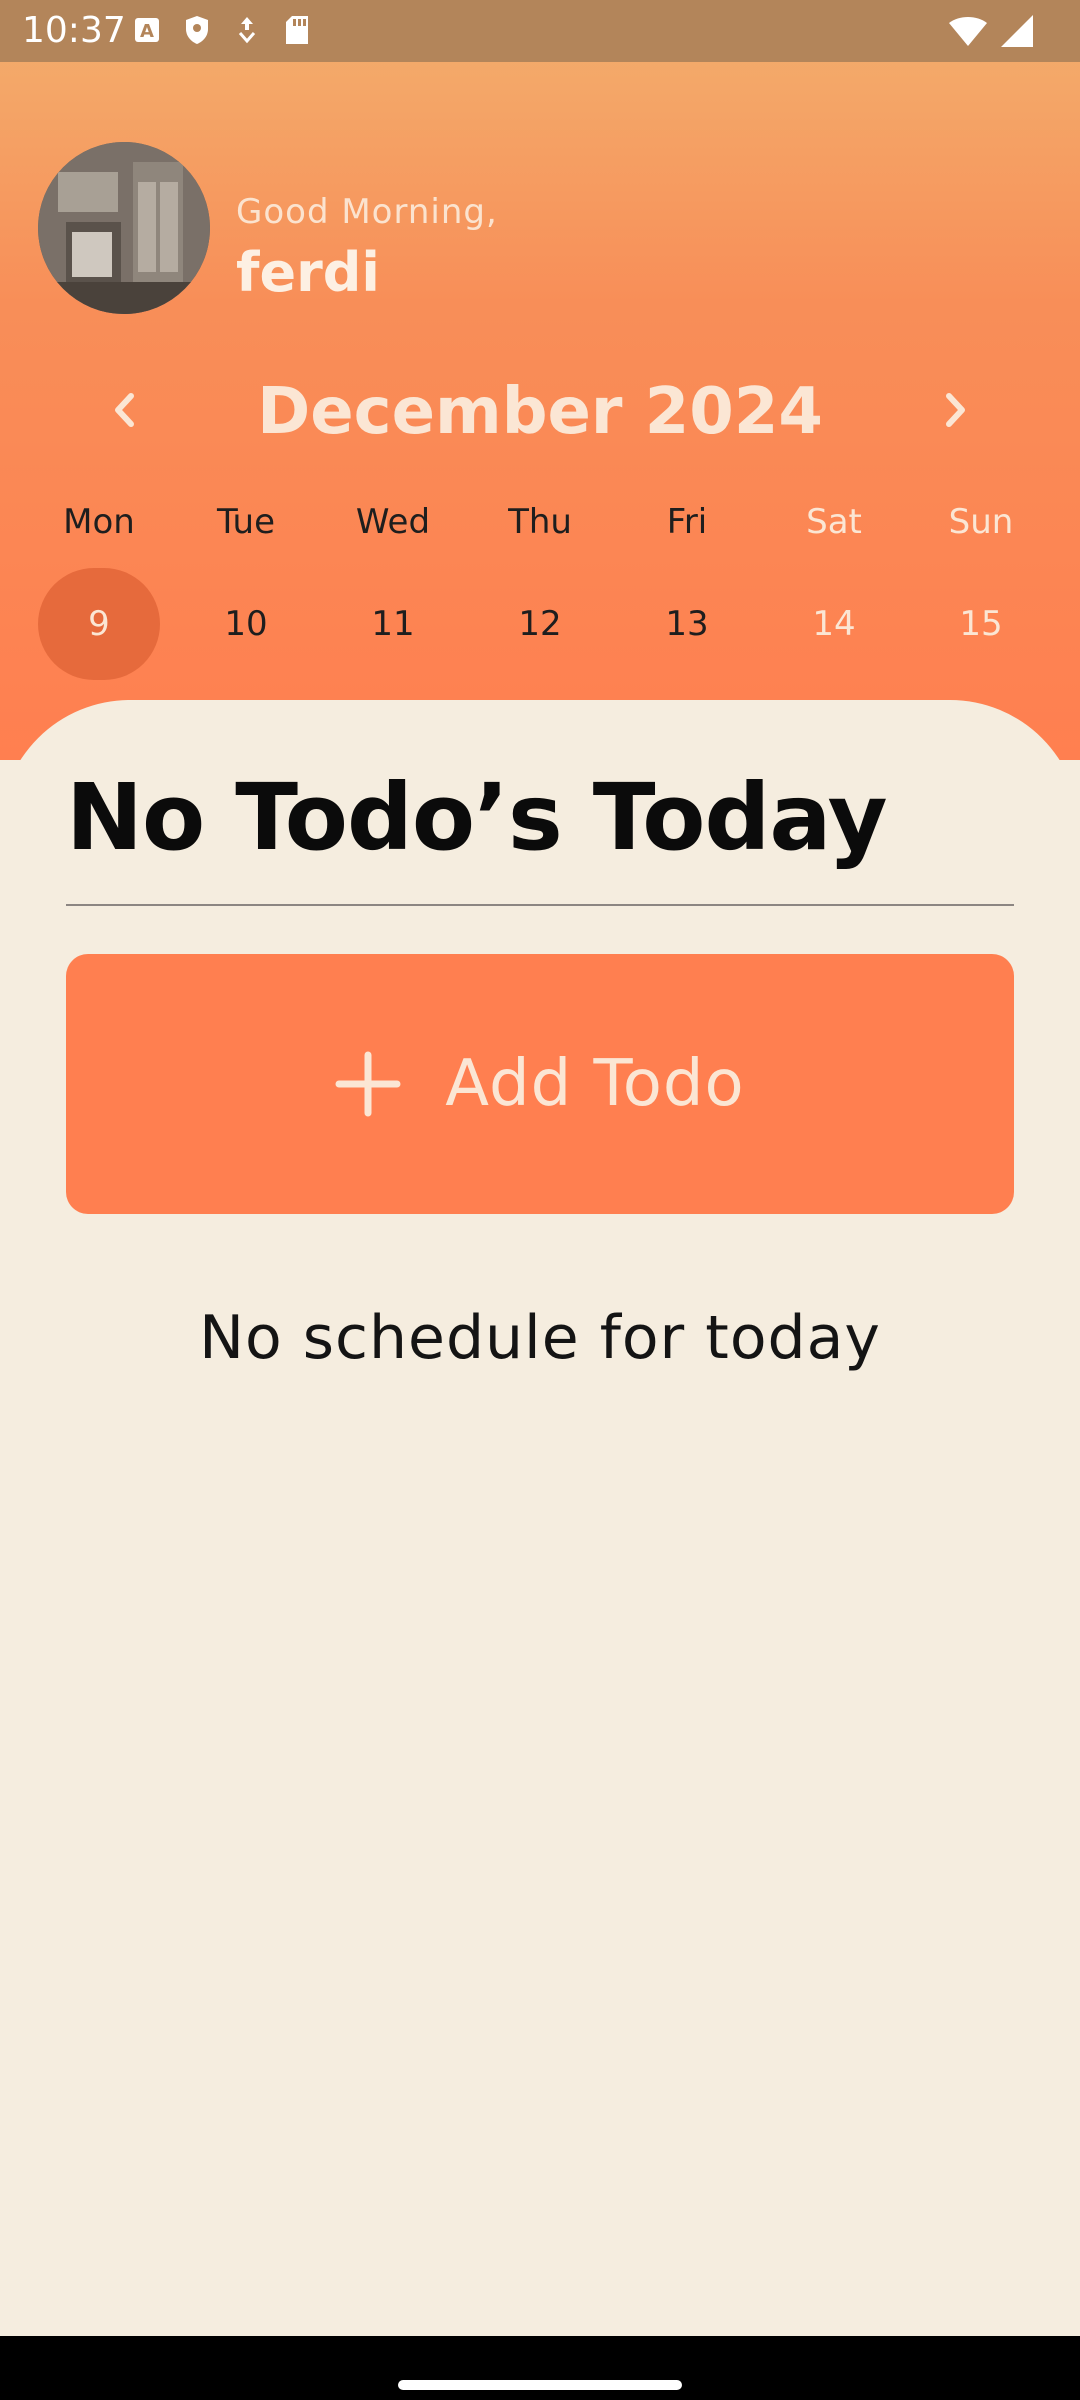 The width and height of the screenshot is (1080, 2400). What do you see at coordinates (74, 30) in the screenshot?
I see `status-time: 10:37` at bounding box center [74, 30].